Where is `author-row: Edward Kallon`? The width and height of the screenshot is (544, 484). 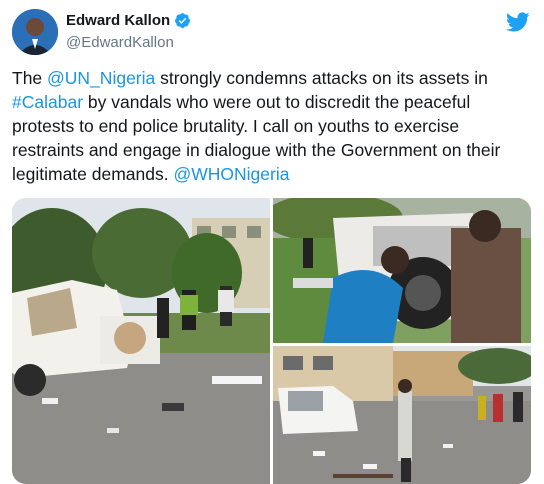
author-row: Edward Kallon is located at coordinates (128, 20).